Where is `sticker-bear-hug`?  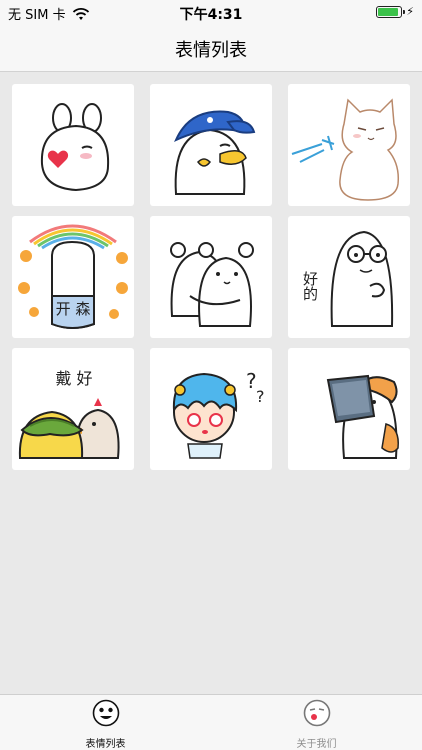
sticker-bear-hug is located at coordinates (211, 277).